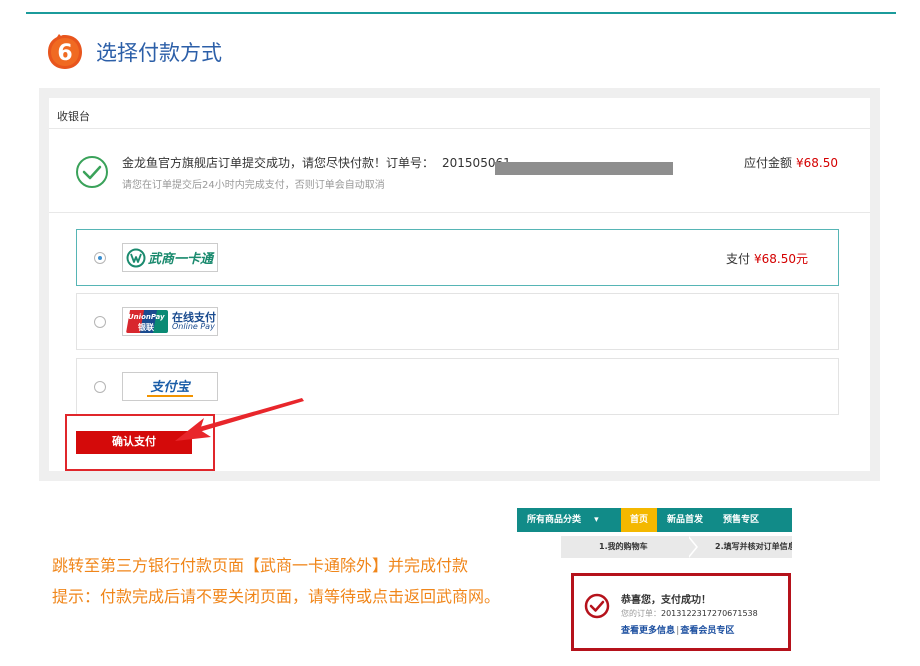  Describe the element at coordinates (134, 442) in the screenshot. I see `confirm-pay-button: 确认支付` at that location.